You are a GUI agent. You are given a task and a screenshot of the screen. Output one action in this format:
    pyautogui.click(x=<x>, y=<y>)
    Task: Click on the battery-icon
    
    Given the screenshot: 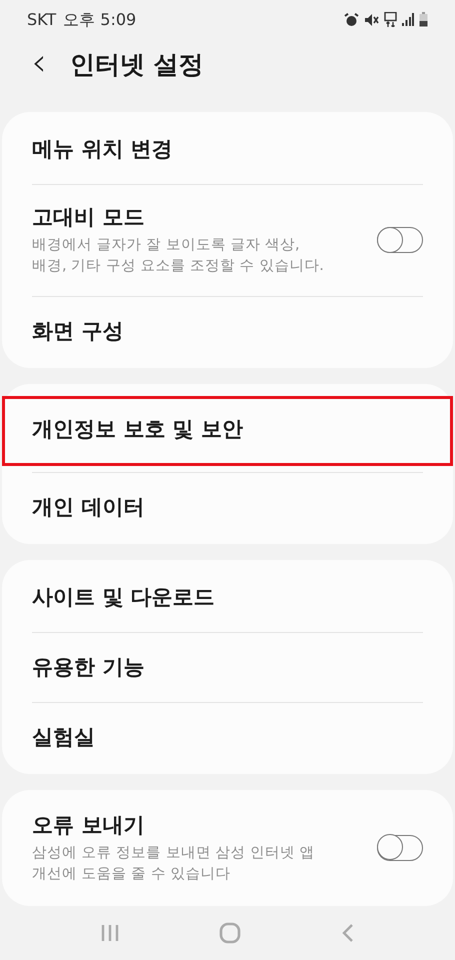 What is the action you would take?
    pyautogui.click(x=423, y=20)
    